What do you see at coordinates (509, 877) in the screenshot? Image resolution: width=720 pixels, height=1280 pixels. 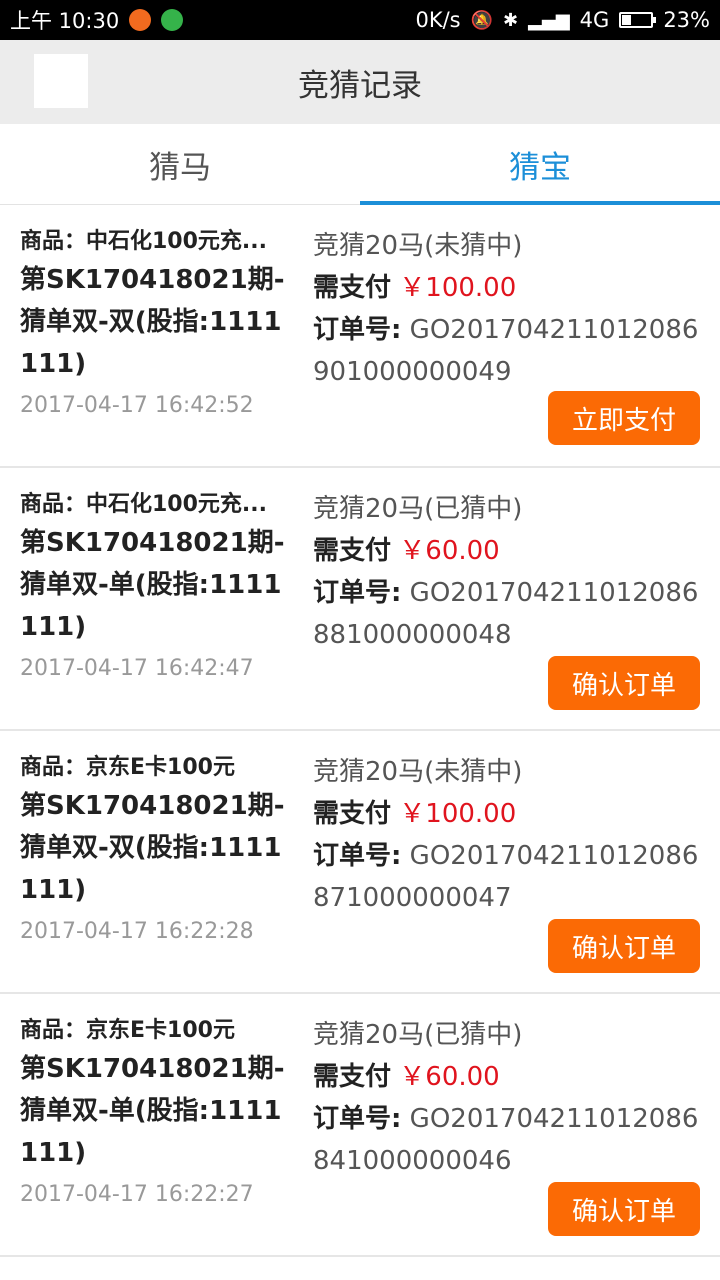 I see `order-number: 订单号: GO201704211012086871000000047` at bounding box center [509, 877].